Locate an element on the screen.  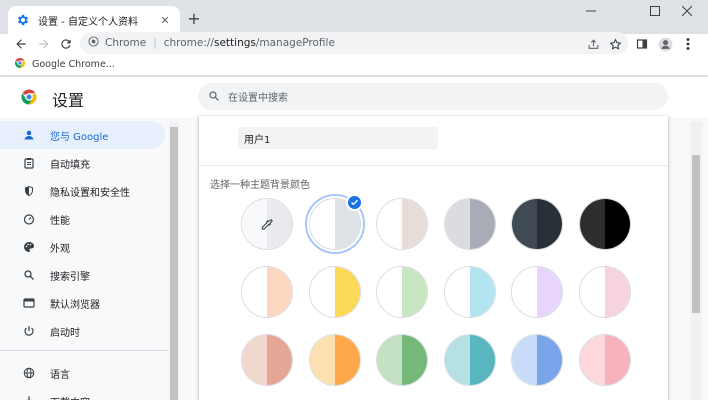
main-scrollbar is located at coordinates (696, 260).